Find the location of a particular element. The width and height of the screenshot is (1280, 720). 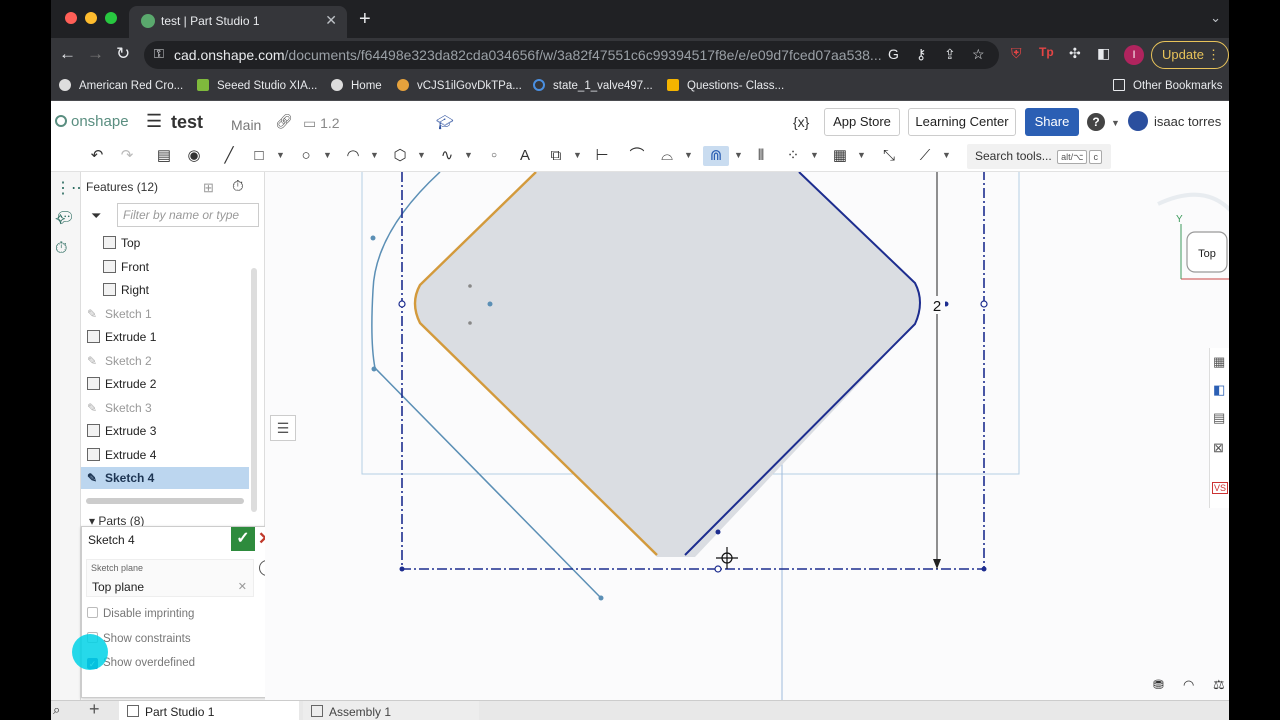

arc-tool-icon: ◠ is located at coordinates (353, 156).